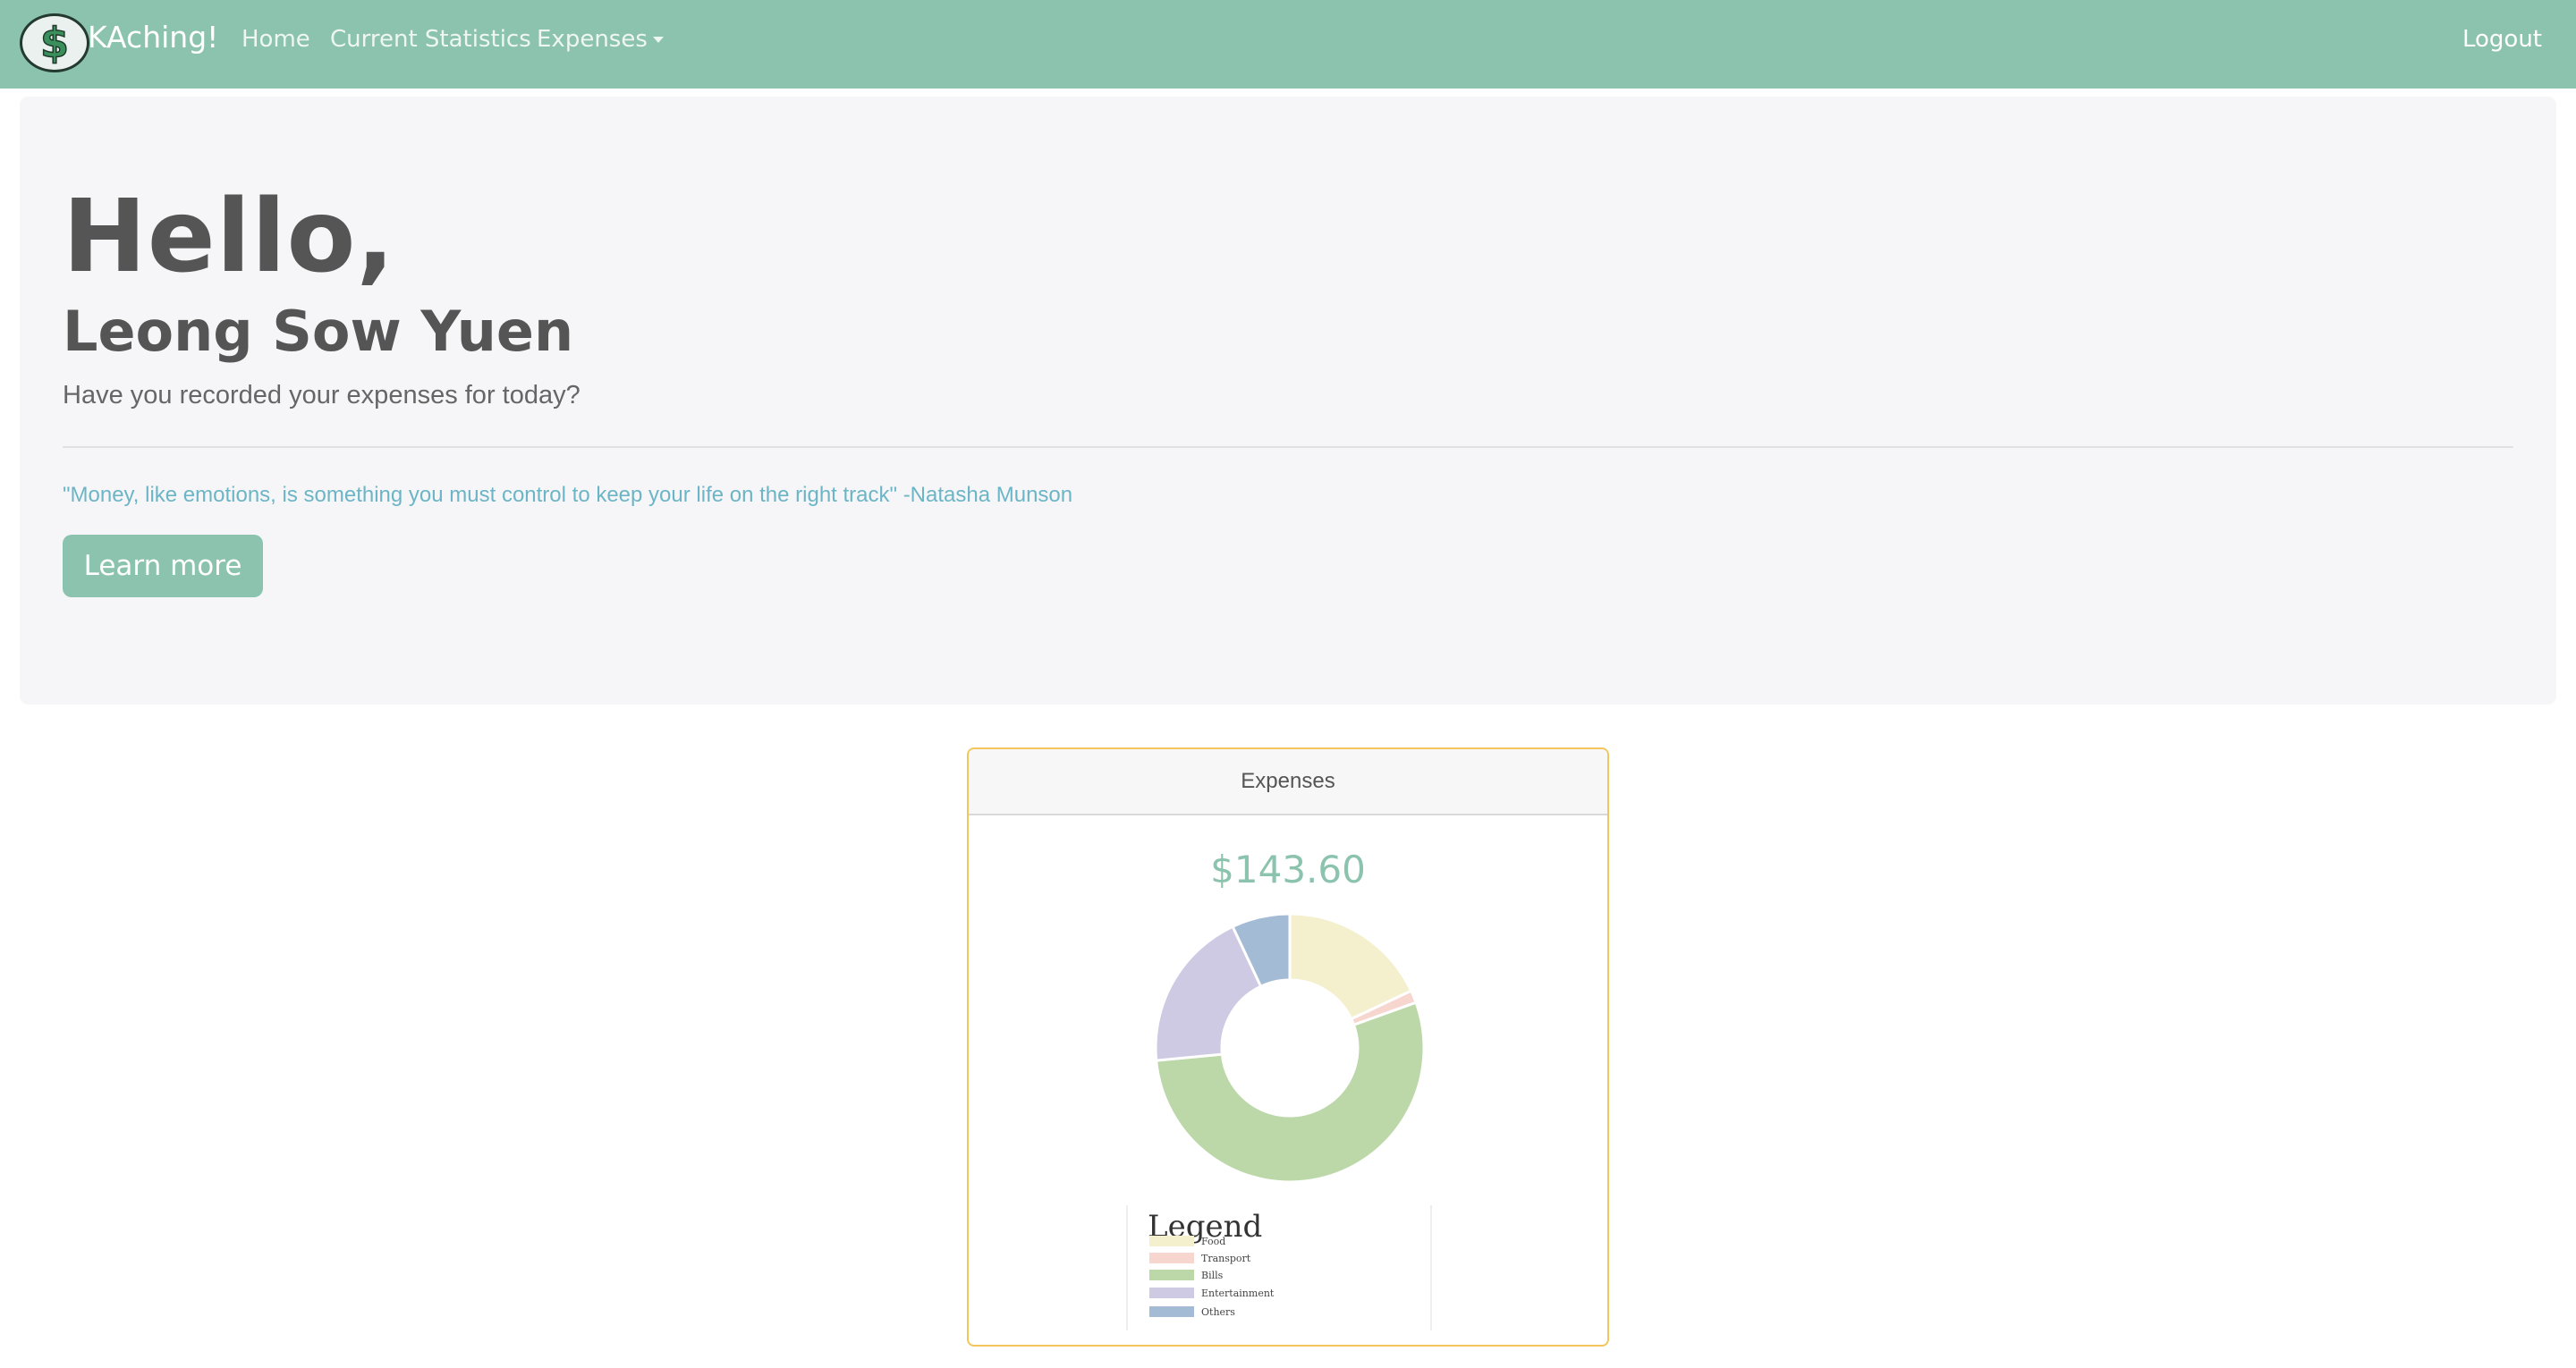 This screenshot has height=1368, width=2576. I want to click on nav-expenses-label: Expenses, so click(592, 39).